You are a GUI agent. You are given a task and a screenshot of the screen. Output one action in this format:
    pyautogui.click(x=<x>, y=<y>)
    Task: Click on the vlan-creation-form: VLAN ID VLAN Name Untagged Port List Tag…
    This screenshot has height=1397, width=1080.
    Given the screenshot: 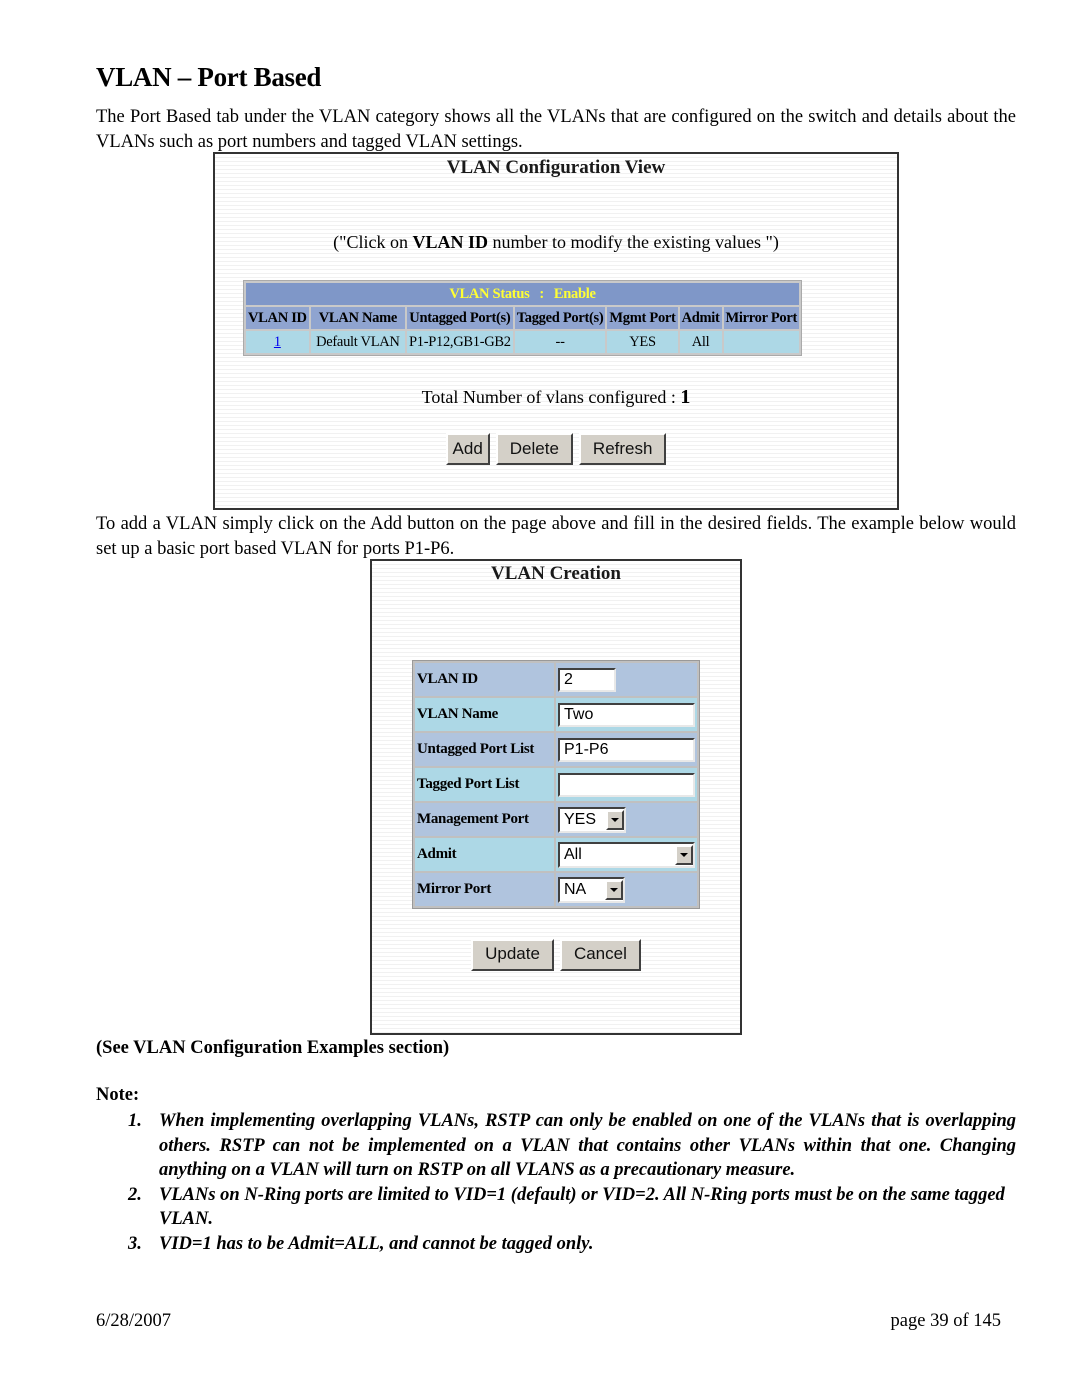 What is the action you would take?
    pyautogui.click(x=556, y=784)
    